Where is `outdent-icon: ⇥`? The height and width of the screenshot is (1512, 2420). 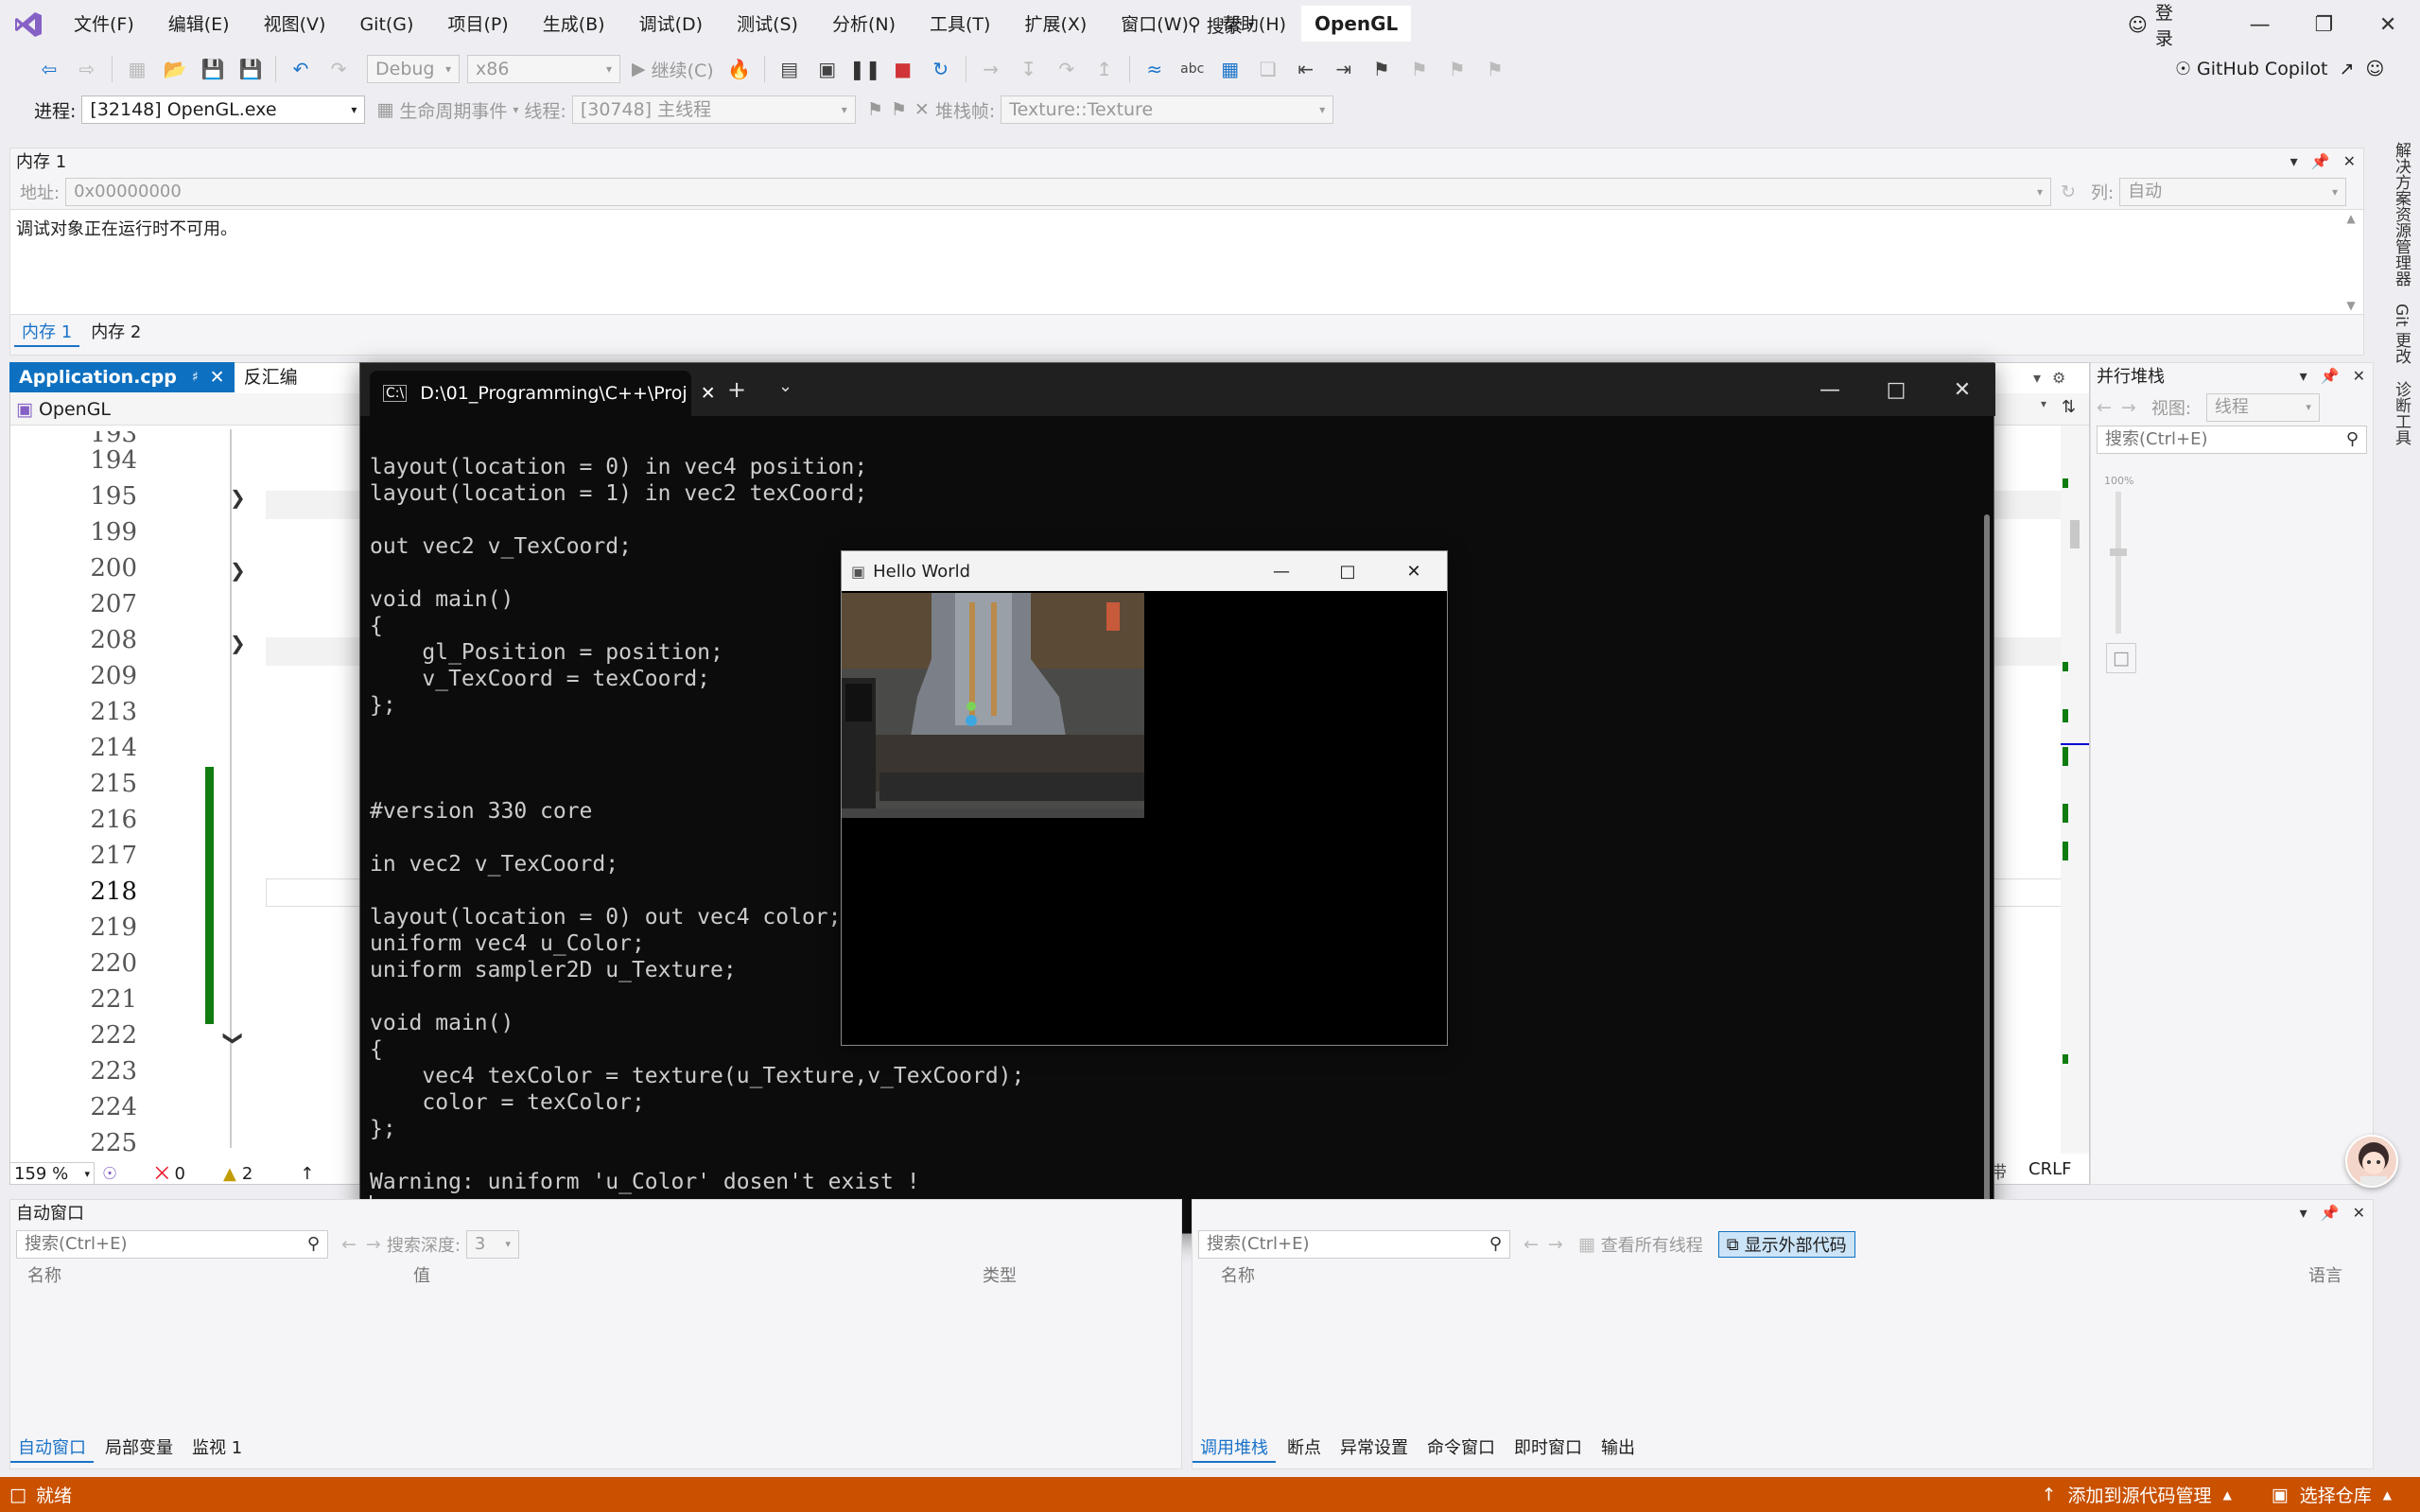
outdent-icon: ⇥ is located at coordinates (1344, 69).